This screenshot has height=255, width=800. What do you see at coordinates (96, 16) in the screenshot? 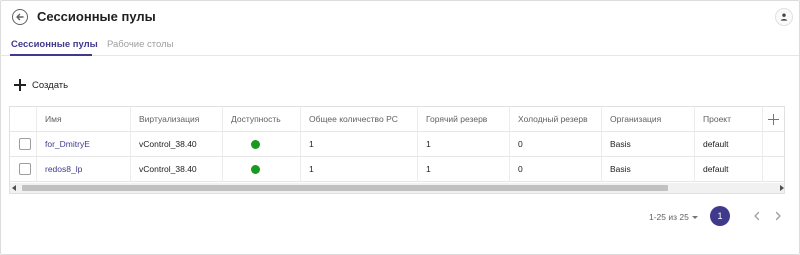
I see `page-title: Сессионные пулы` at bounding box center [96, 16].